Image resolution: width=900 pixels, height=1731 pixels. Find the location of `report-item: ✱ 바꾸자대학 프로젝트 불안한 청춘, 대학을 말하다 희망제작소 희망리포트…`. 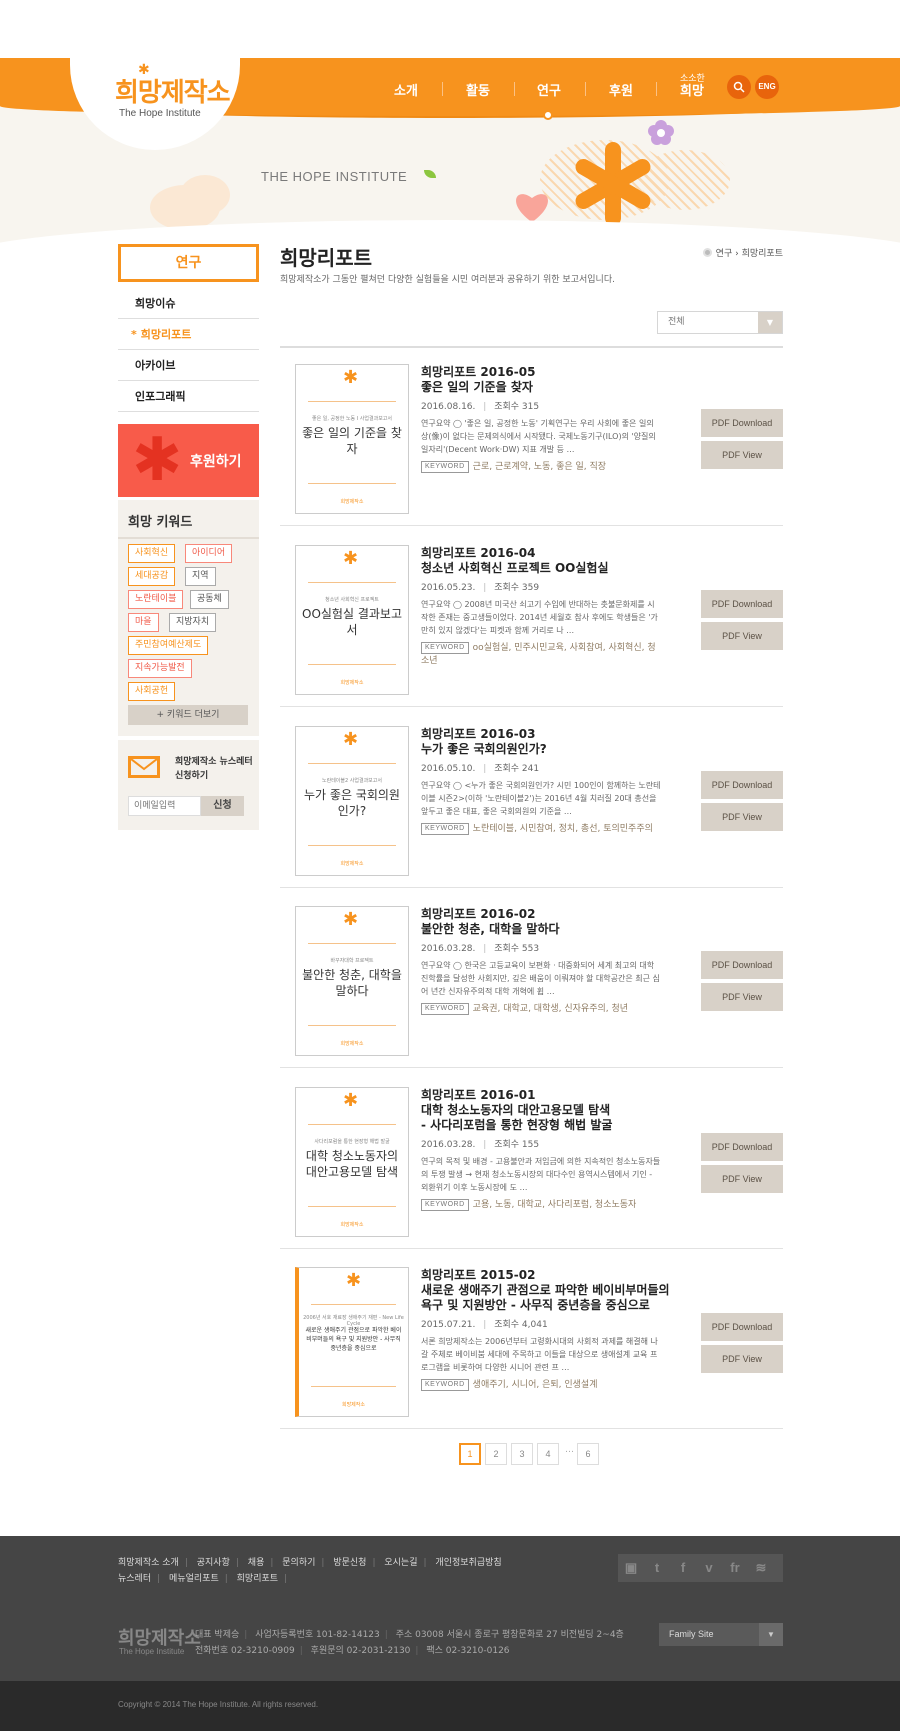

report-item: ✱ 바꾸자대학 프로젝트 불안한 청춘, 대학을 말하다 희망제작소 희망리포트… is located at coordinates (531, 977).